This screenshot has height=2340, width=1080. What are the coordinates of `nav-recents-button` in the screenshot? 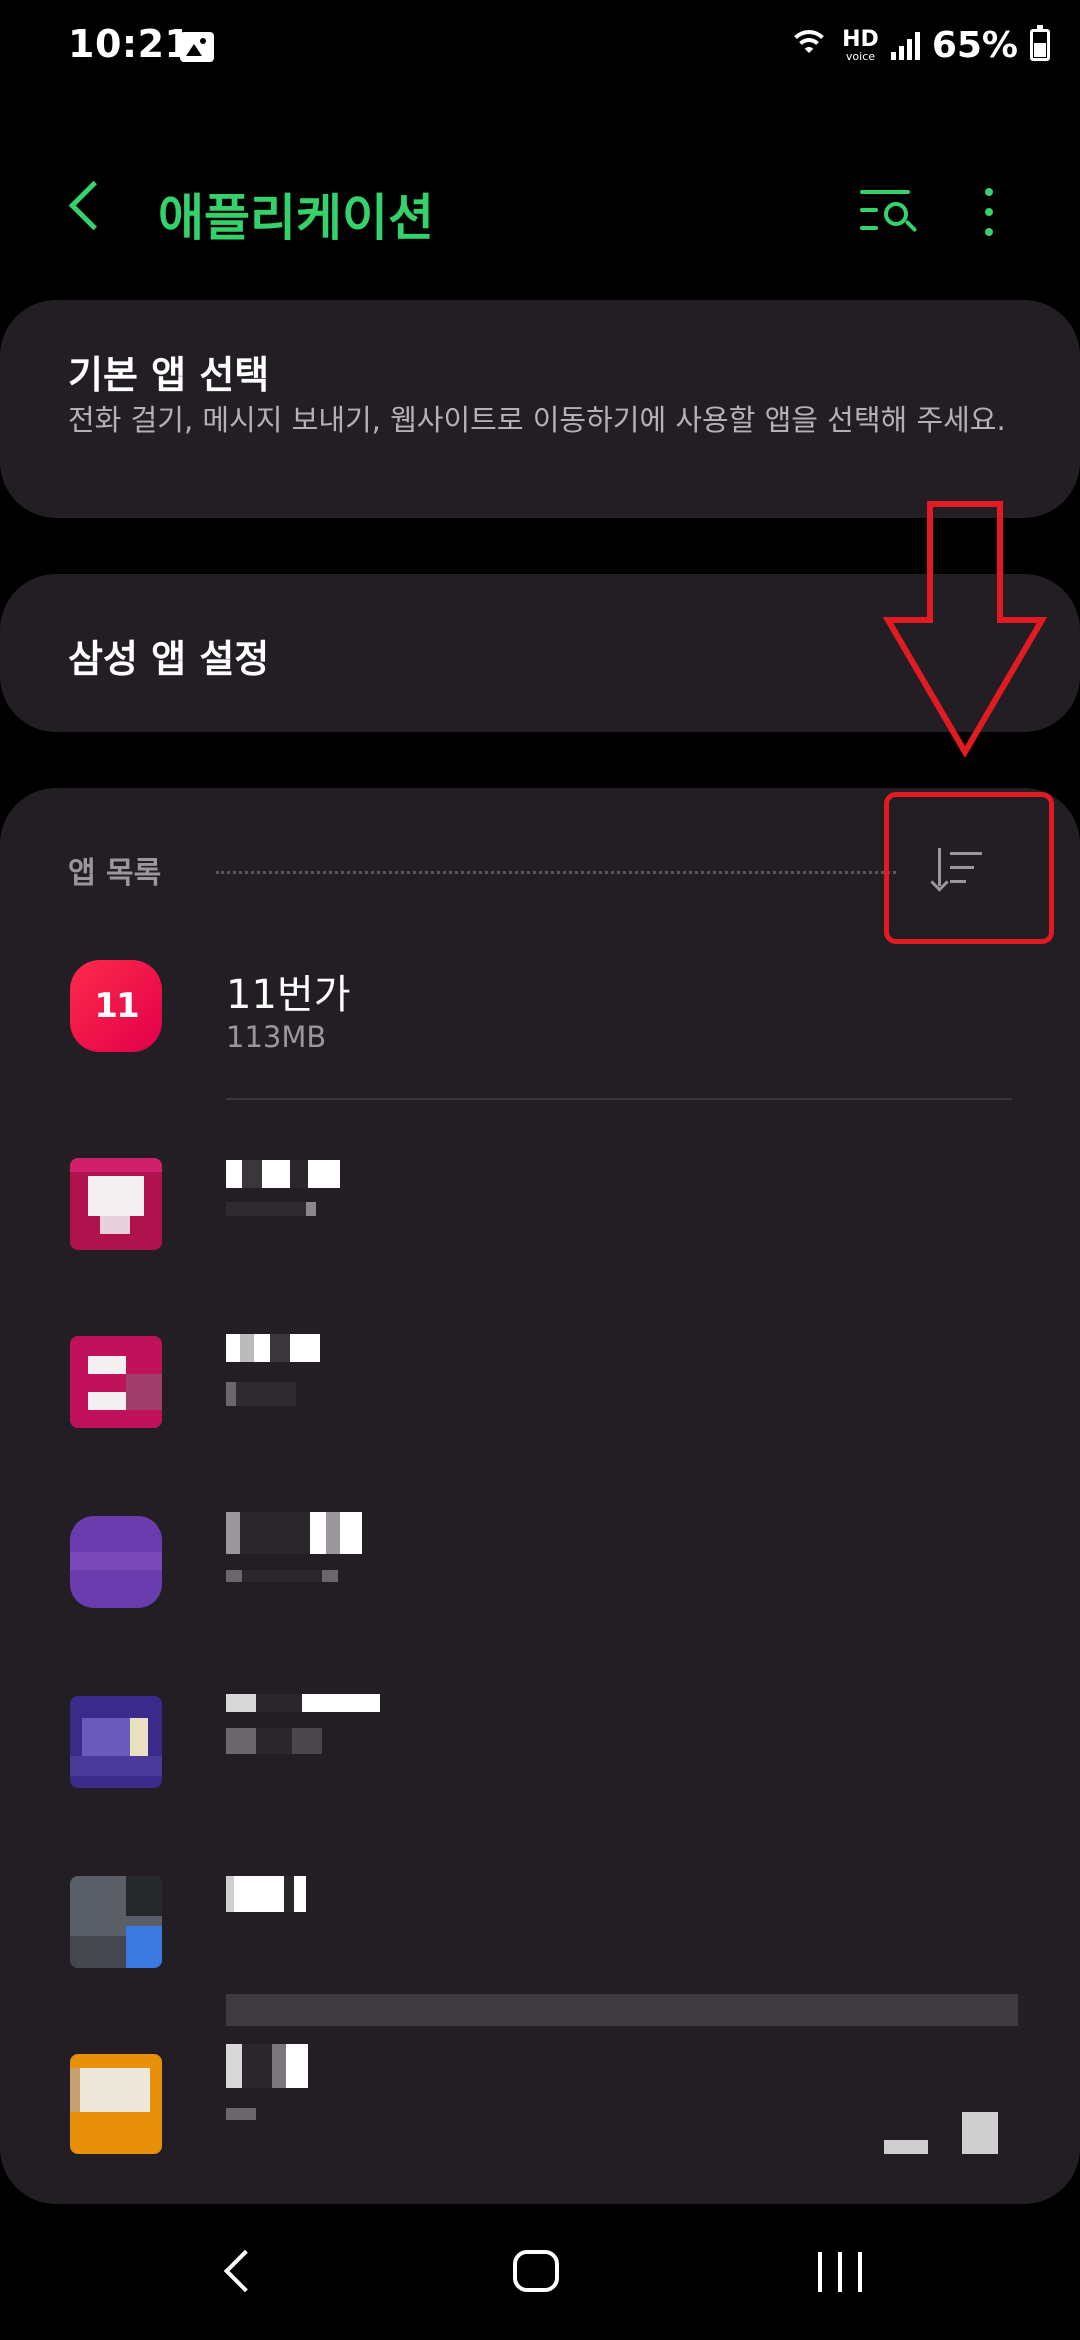 It's located at (841, 2272).